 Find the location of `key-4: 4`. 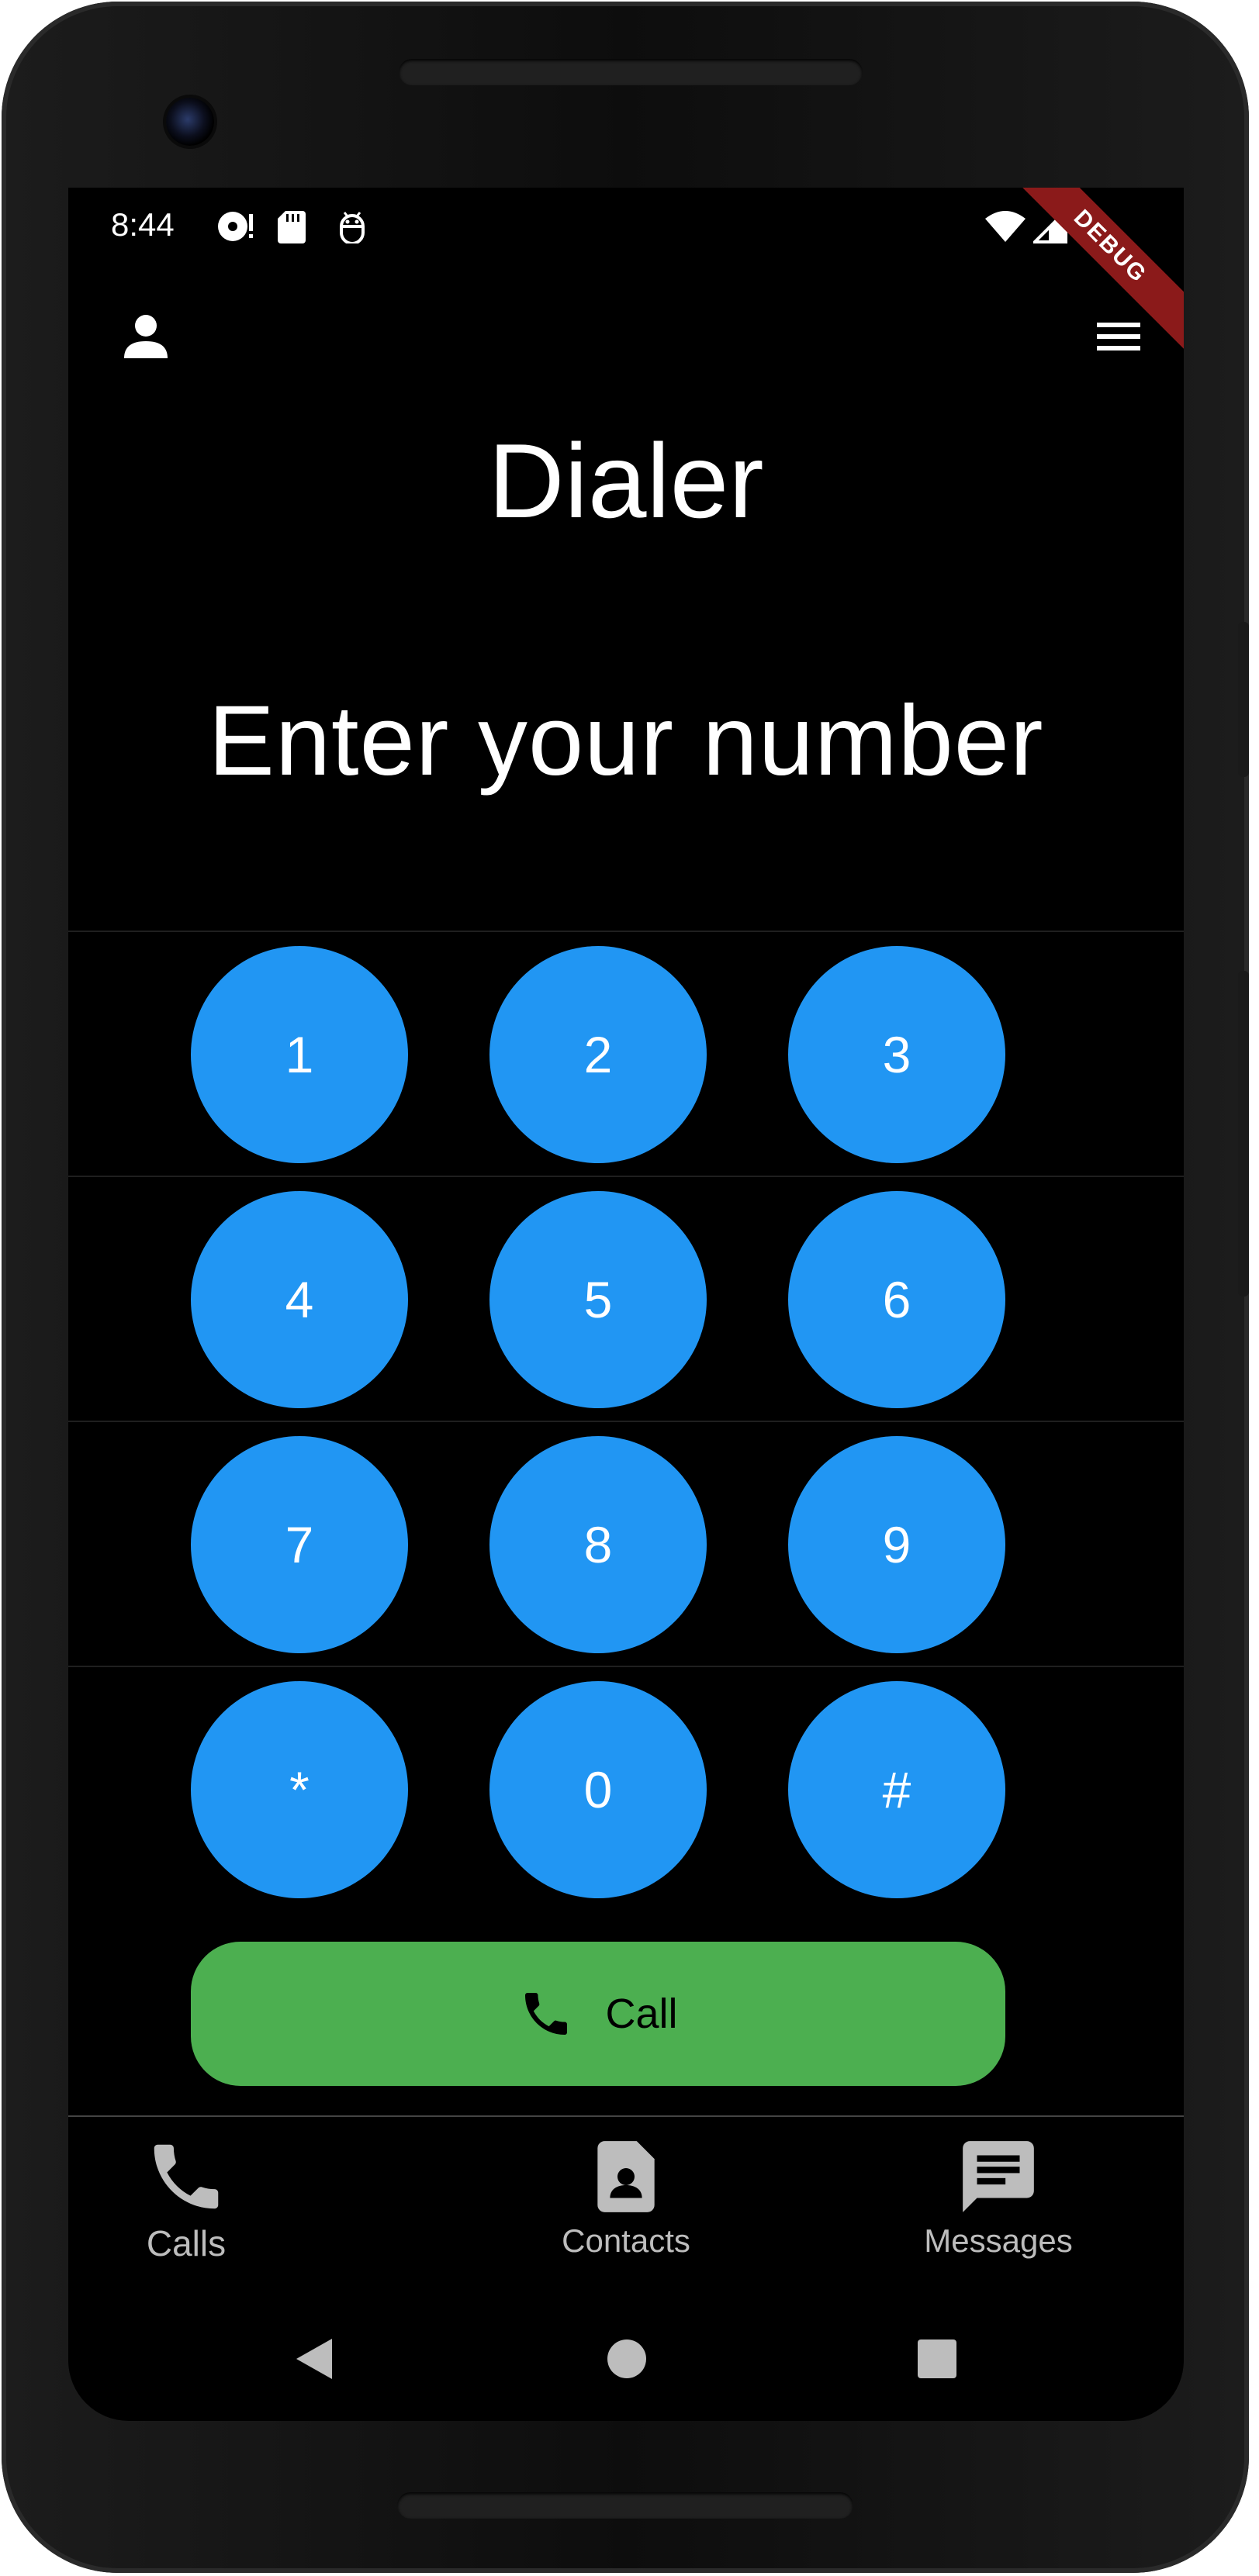

key-4: 4 is located at coordinates (299, 1299).